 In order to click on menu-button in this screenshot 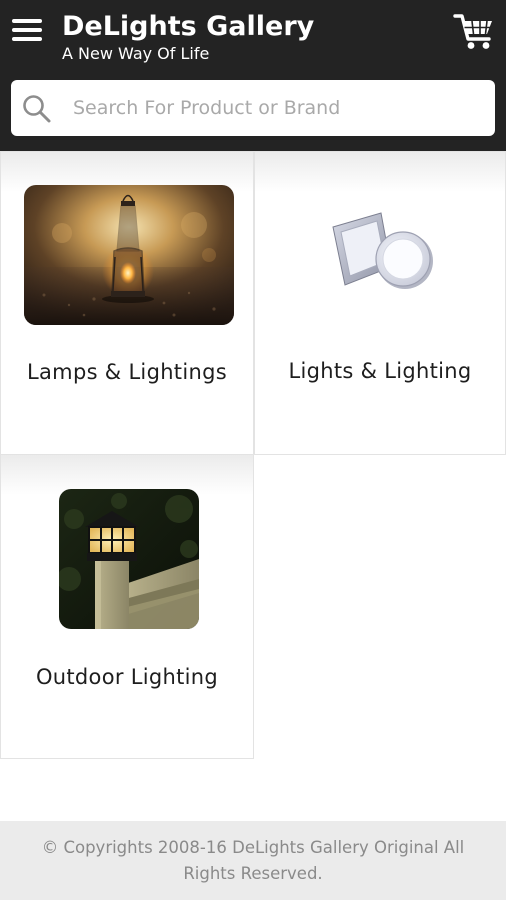, I will do `click(28, 31)`.